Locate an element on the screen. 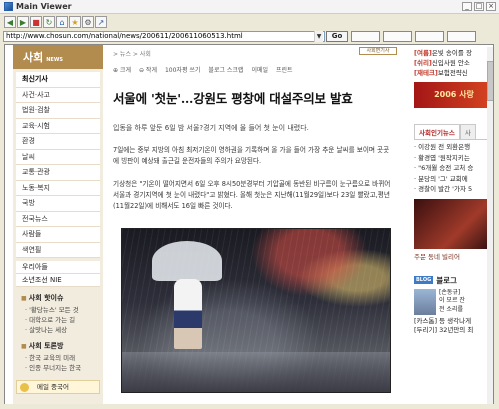 The width and height of the screenshot is (499, 409). blog-feature: [손동규] 이 모르 잔전 소리를 is located at coordinates (453, 301).